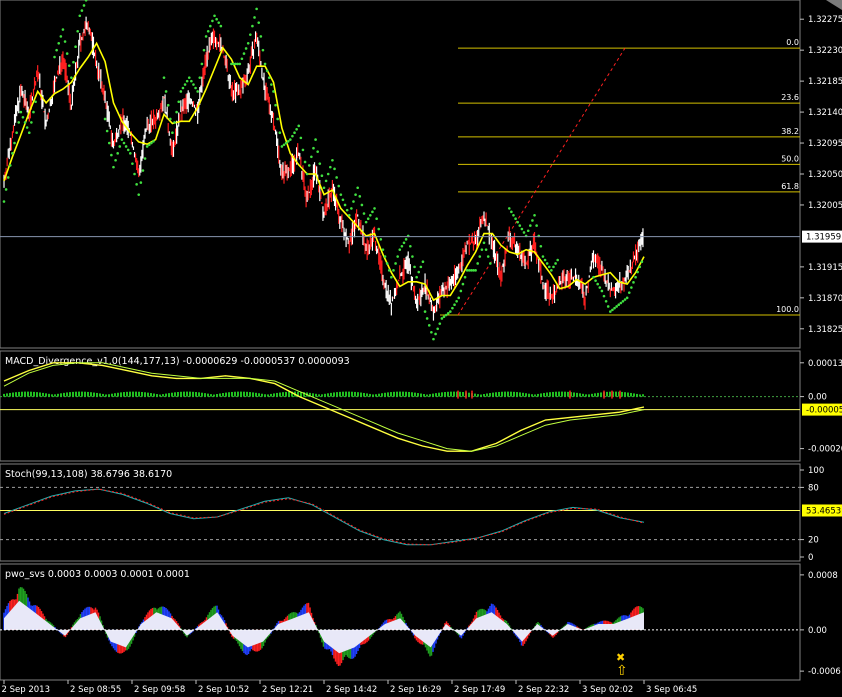 This screenshot has width=842, height=697. What do you see at coordinates (792, 42) in the screenshot?
I see `fib-level-label: 0.0` at bounding box center [792, 42].